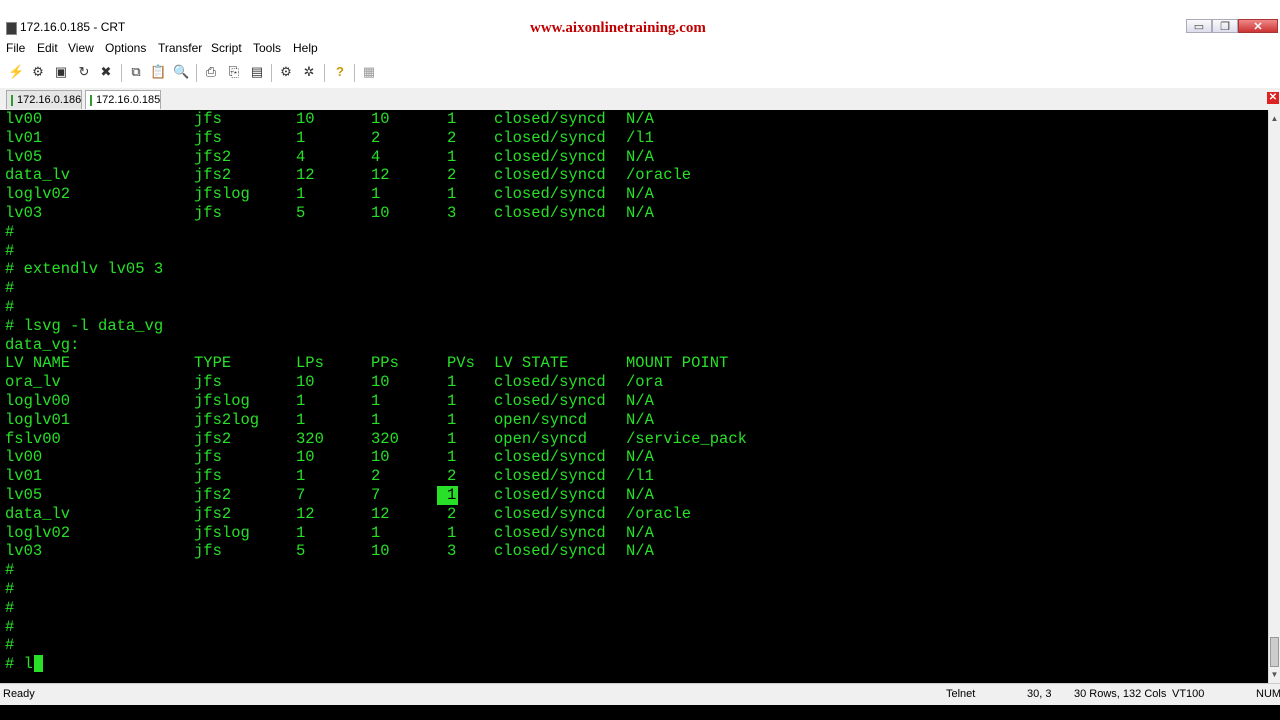  I want to click on terminal-cell: /l1, so click(640, 476).